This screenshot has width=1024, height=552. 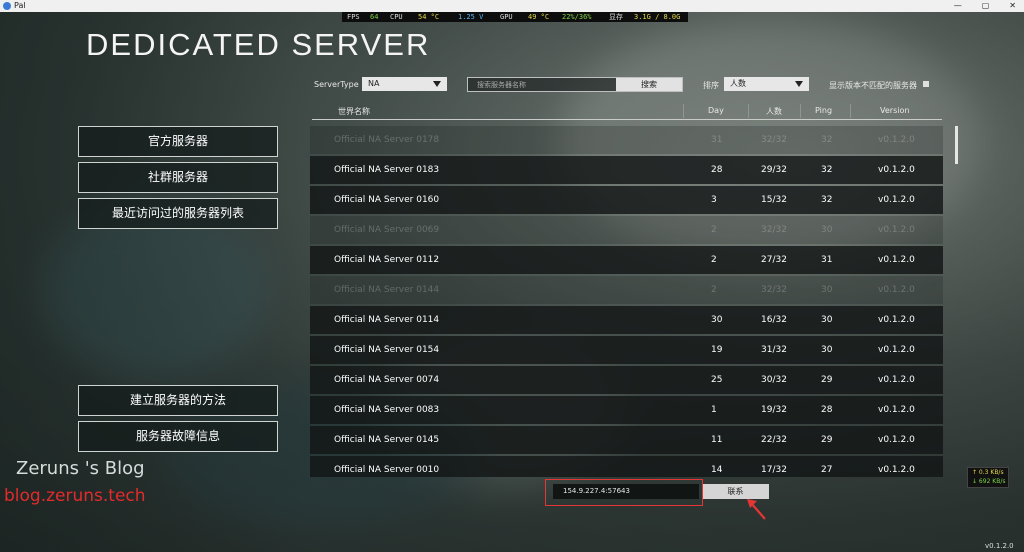 I want to click on network-speed-widget: ↑ 0.3 KB/s ↓ 692 KB/s, so click(x=988, y=477).